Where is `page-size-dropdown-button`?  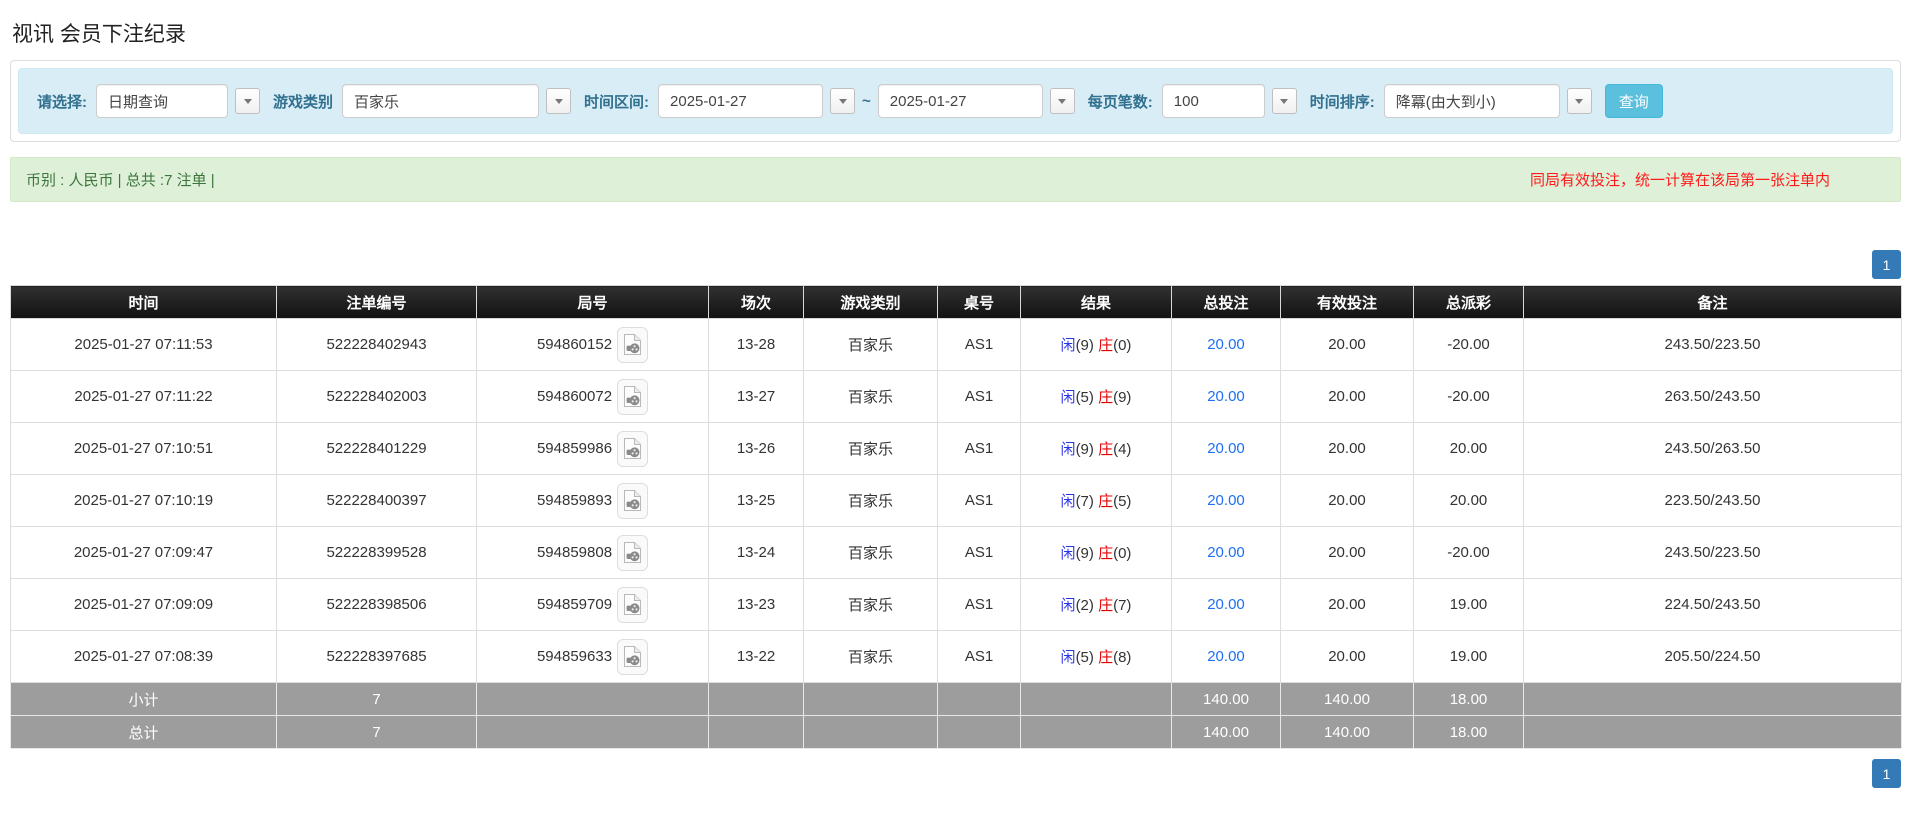
page-size-dropdown-button is located at coordinates (1284, 101).